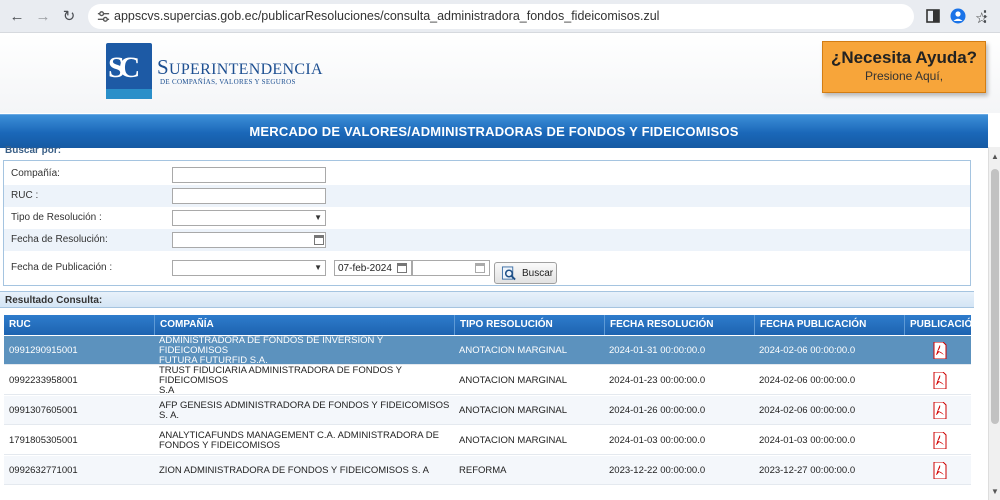  I want to click on results-title: Resultado Consulta:, so click(54, 300).